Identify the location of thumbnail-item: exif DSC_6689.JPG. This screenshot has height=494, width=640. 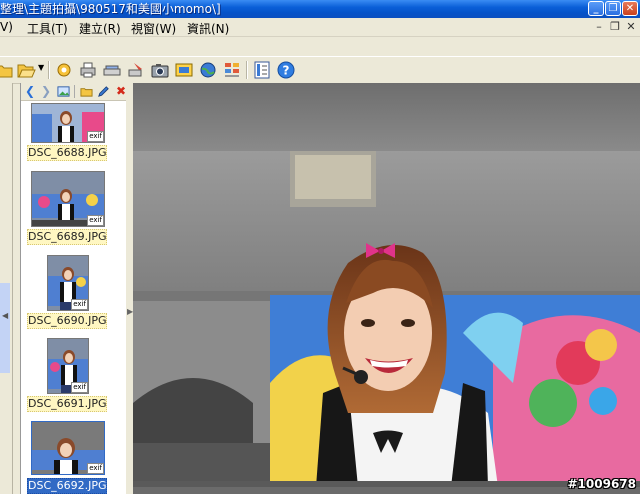
(67, 207).